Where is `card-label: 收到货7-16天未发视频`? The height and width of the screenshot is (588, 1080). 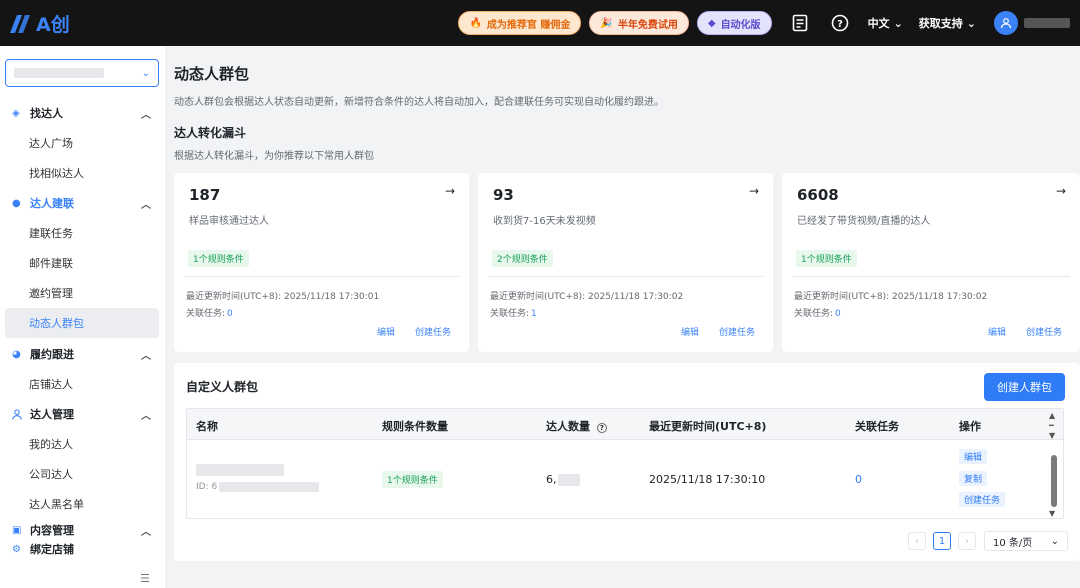
card-label: 收到货7-16天未发视频 is located at coordinates (544, 221).